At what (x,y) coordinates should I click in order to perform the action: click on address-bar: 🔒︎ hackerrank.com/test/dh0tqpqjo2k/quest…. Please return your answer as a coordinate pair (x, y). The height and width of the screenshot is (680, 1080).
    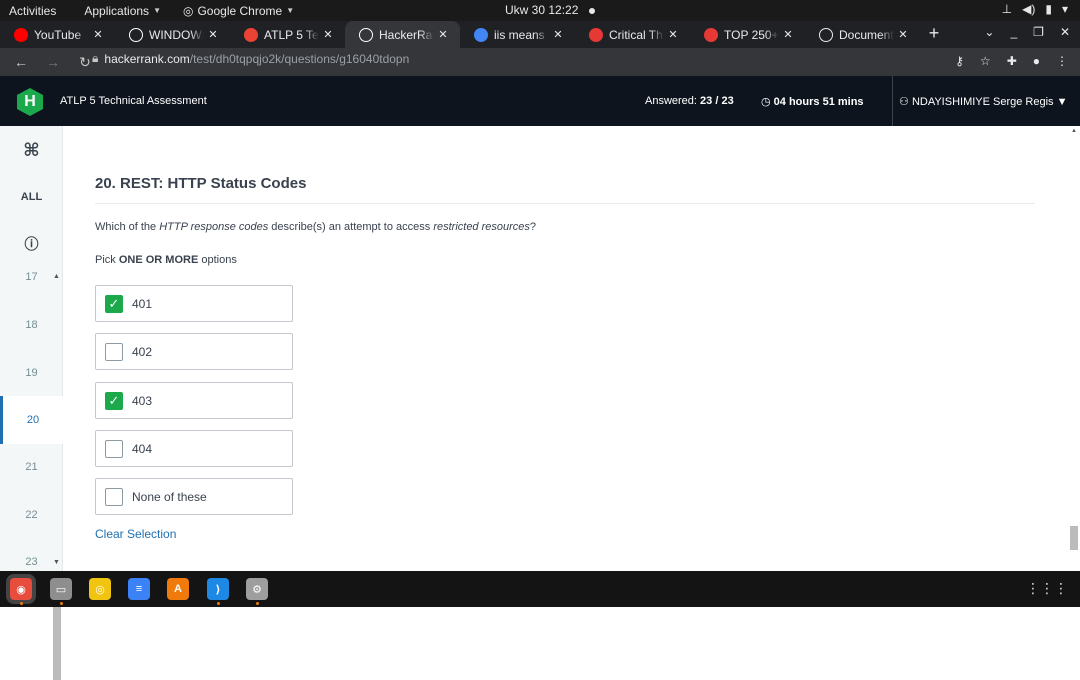
    Looking at the image, I should click on (250, 58).